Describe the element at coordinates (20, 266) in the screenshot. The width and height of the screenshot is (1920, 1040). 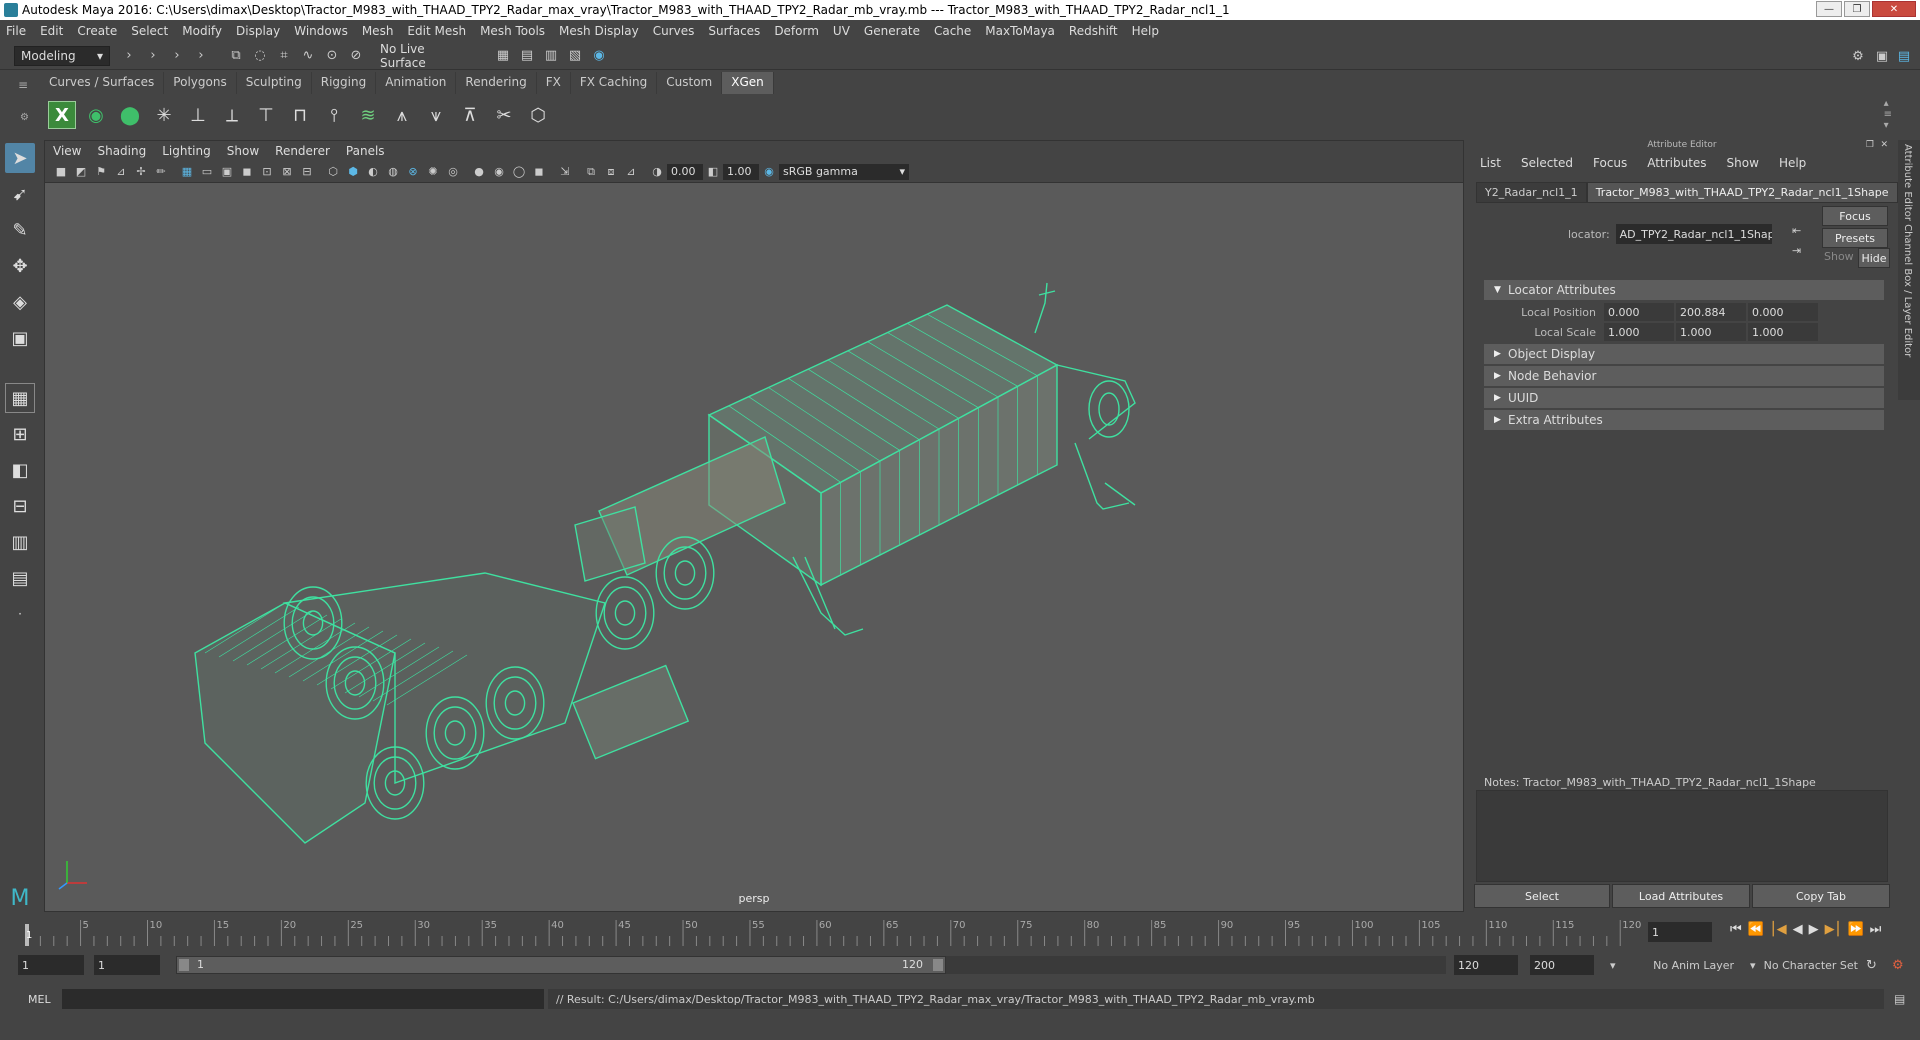
I see `move-tool-icon: ✥` at that location.